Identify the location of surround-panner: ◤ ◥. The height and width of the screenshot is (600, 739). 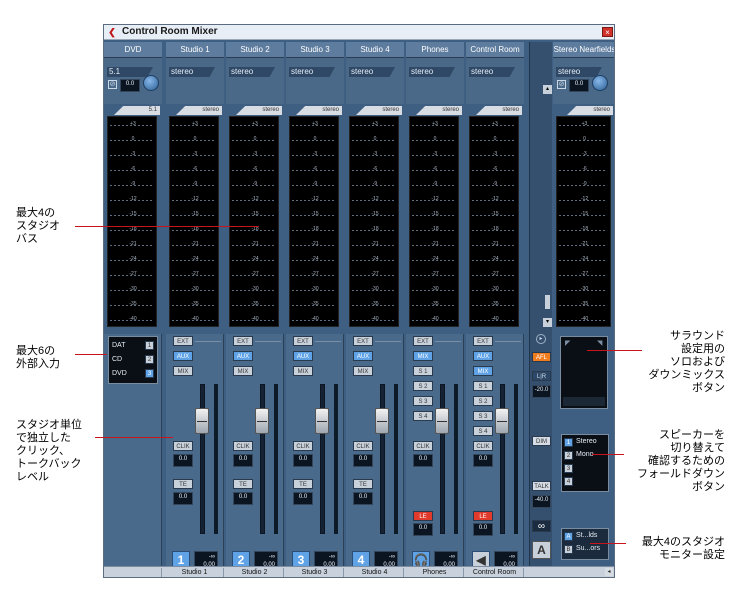
(584, 372).